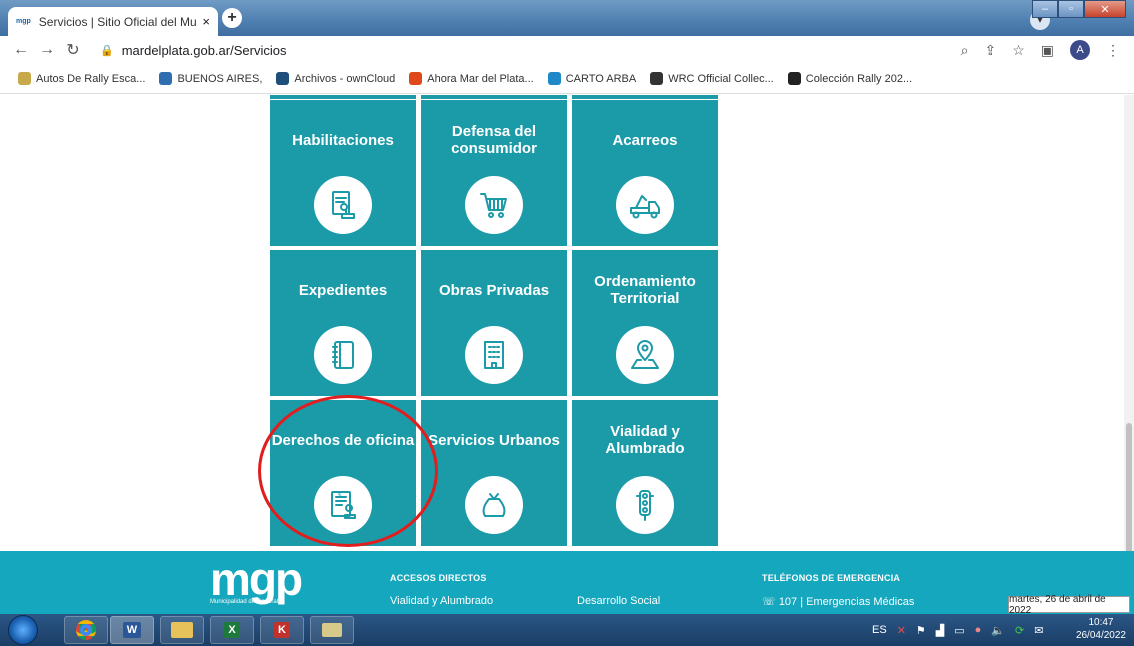 The width and height of the screenshot is (1134, 646). Describe the element at coordinates (282, 630) in the screenshot. I see `pdf-taskbar-icon: K` at that location.